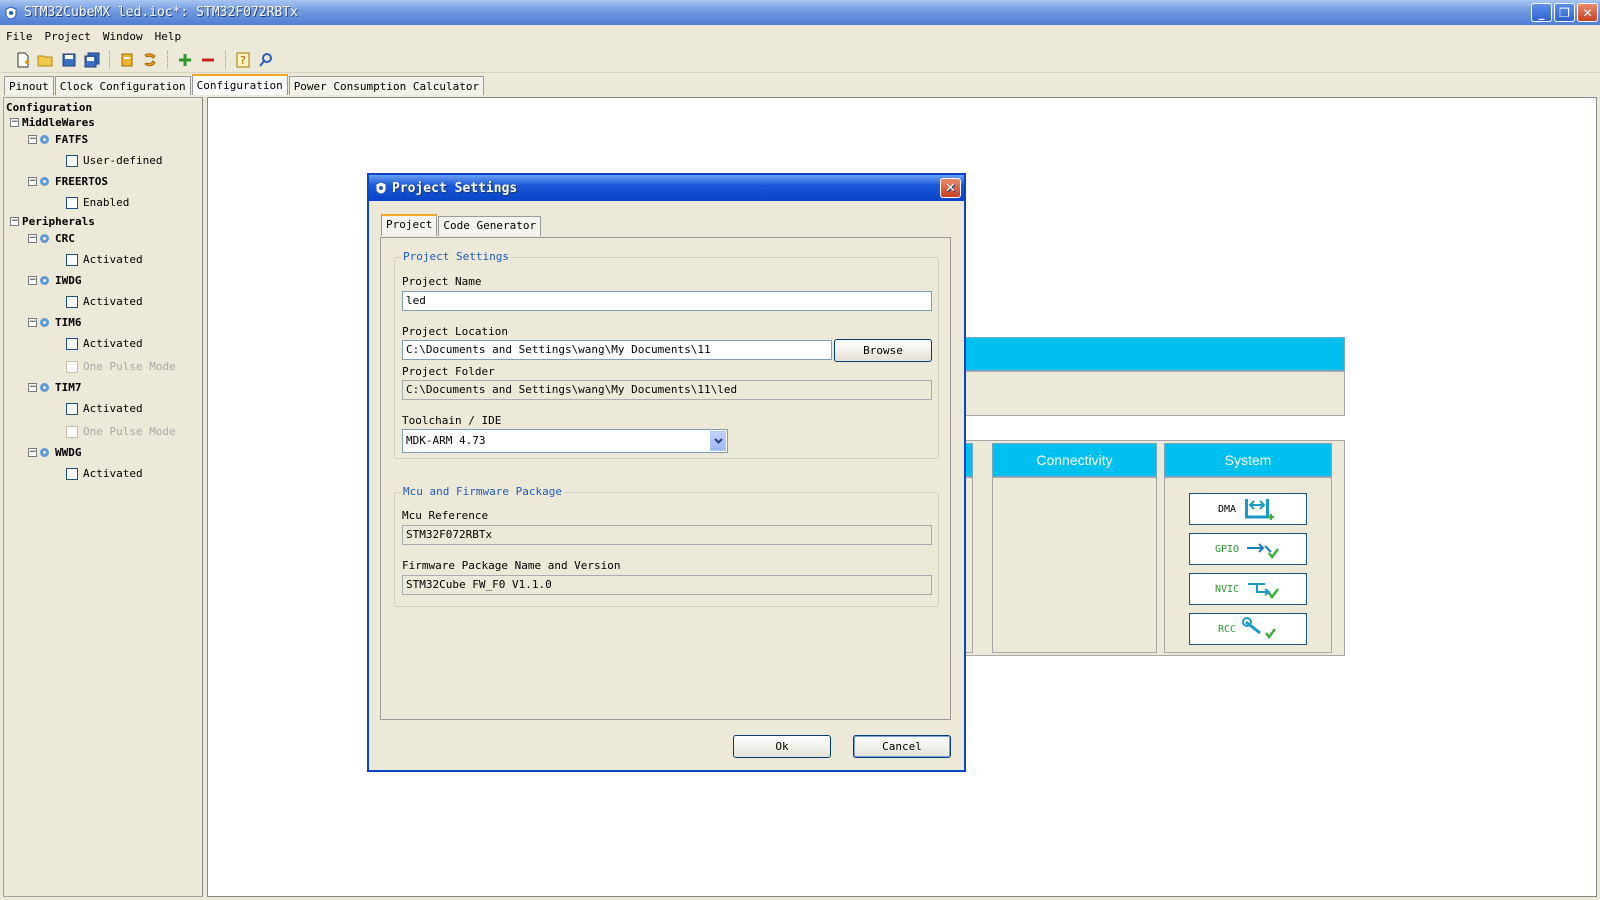 This screenshot has width=1600, height=900. Describe the element at coordinates (266, 60) in the screenshot. I see `search-icon` at that location.